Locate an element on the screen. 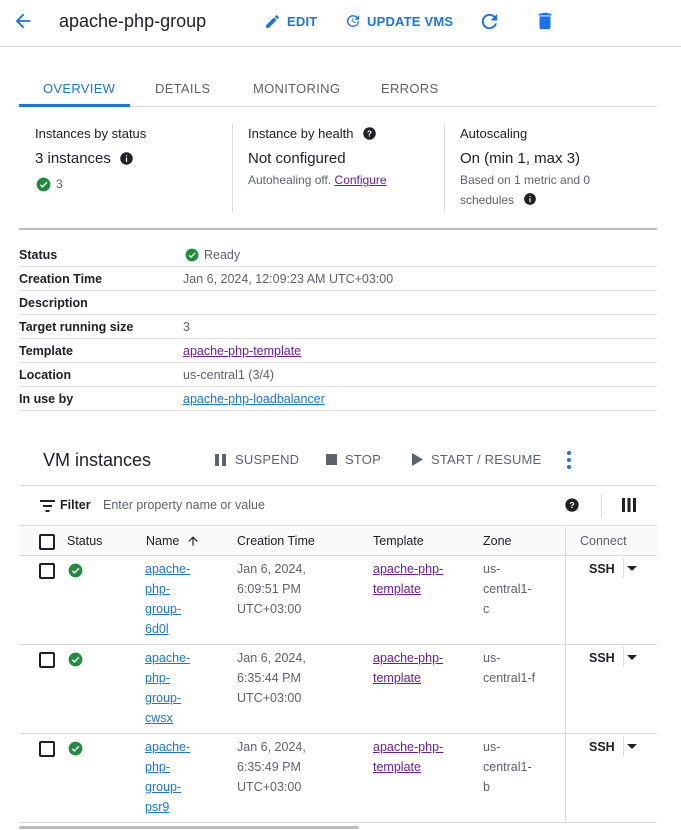  column-status: Status is located at coordinates (84, 541).